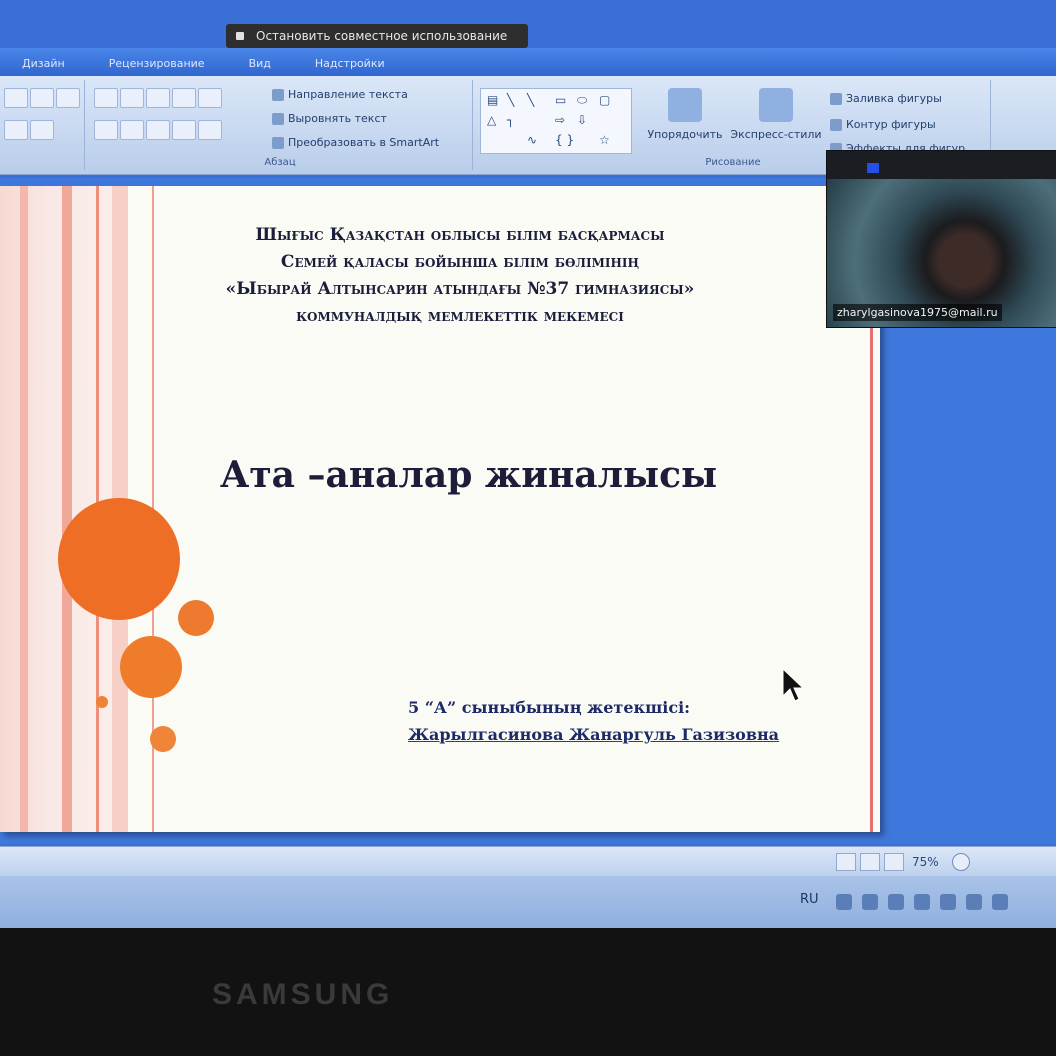  What do you see at coordinates (303, 994) in the screenshot?
I see `monitor-brand-logo: SAMSUNG` at bounding box center [303, 994].